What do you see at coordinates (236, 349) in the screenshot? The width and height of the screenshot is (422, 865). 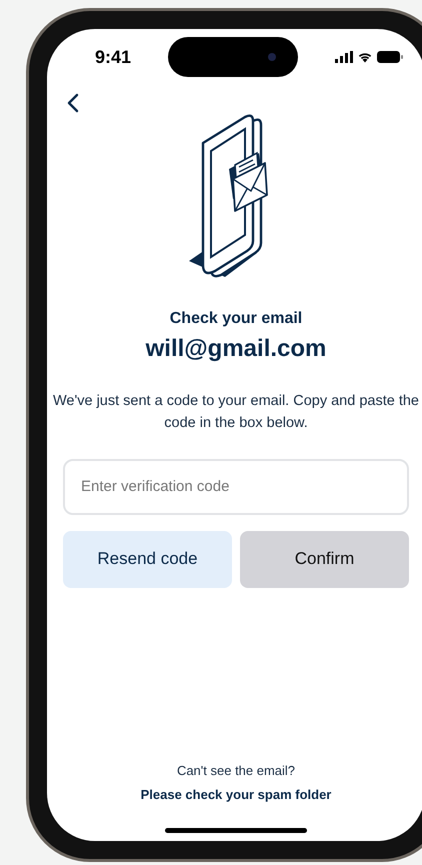 I see `email-address: will@gmail.com` at bounding box center [236, 349].